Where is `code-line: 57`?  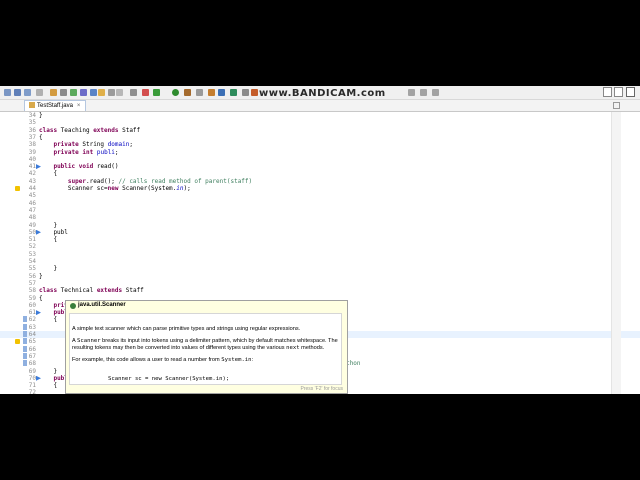 code-line: 57 is located at coordinates (320, 283).